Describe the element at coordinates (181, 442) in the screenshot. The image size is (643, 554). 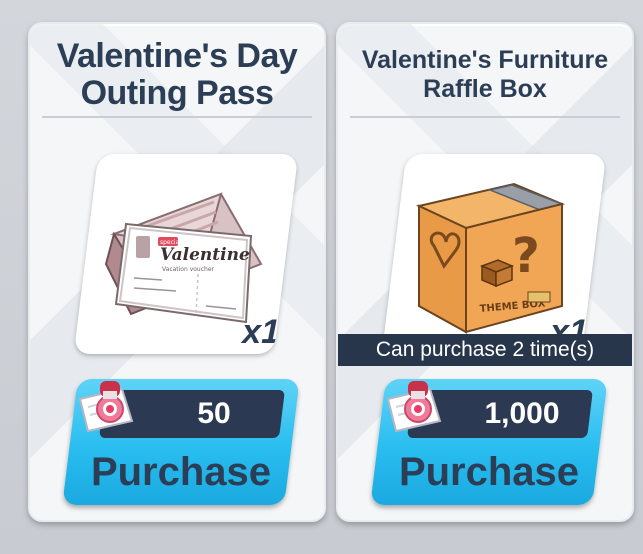
I see `purchase-button: 50 Purchase` at that location.